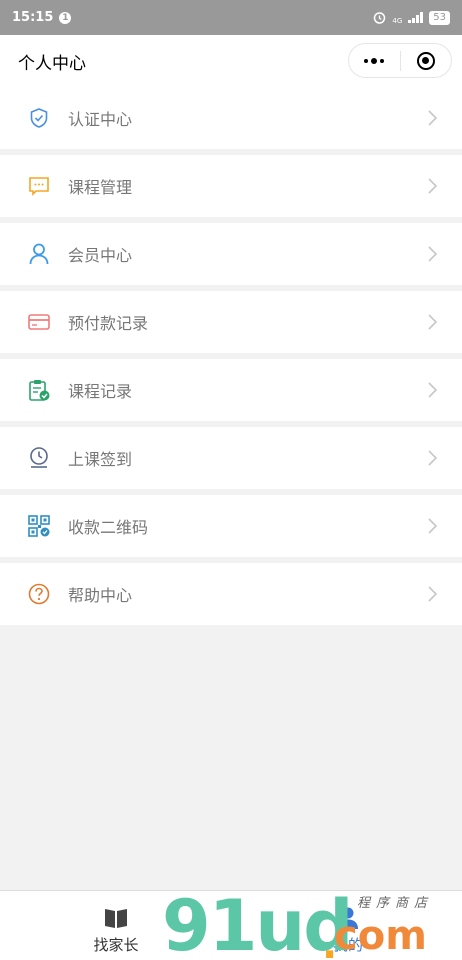  I want to click on battery-indicator: 53, so click(439, 17).